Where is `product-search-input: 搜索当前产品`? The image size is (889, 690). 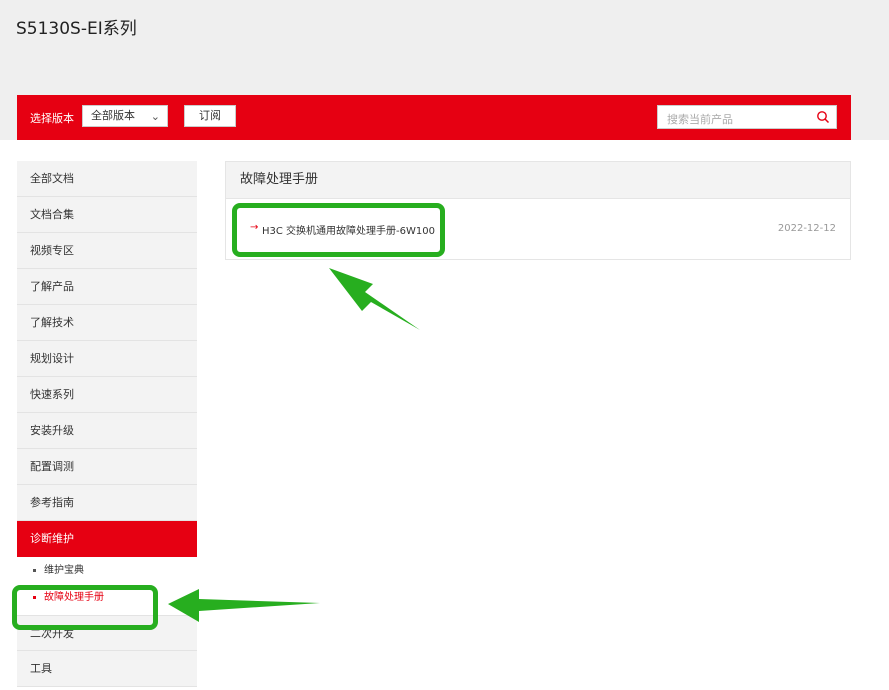
product-search-input: 搜索当前产品 is located at coordinates (747, 117).